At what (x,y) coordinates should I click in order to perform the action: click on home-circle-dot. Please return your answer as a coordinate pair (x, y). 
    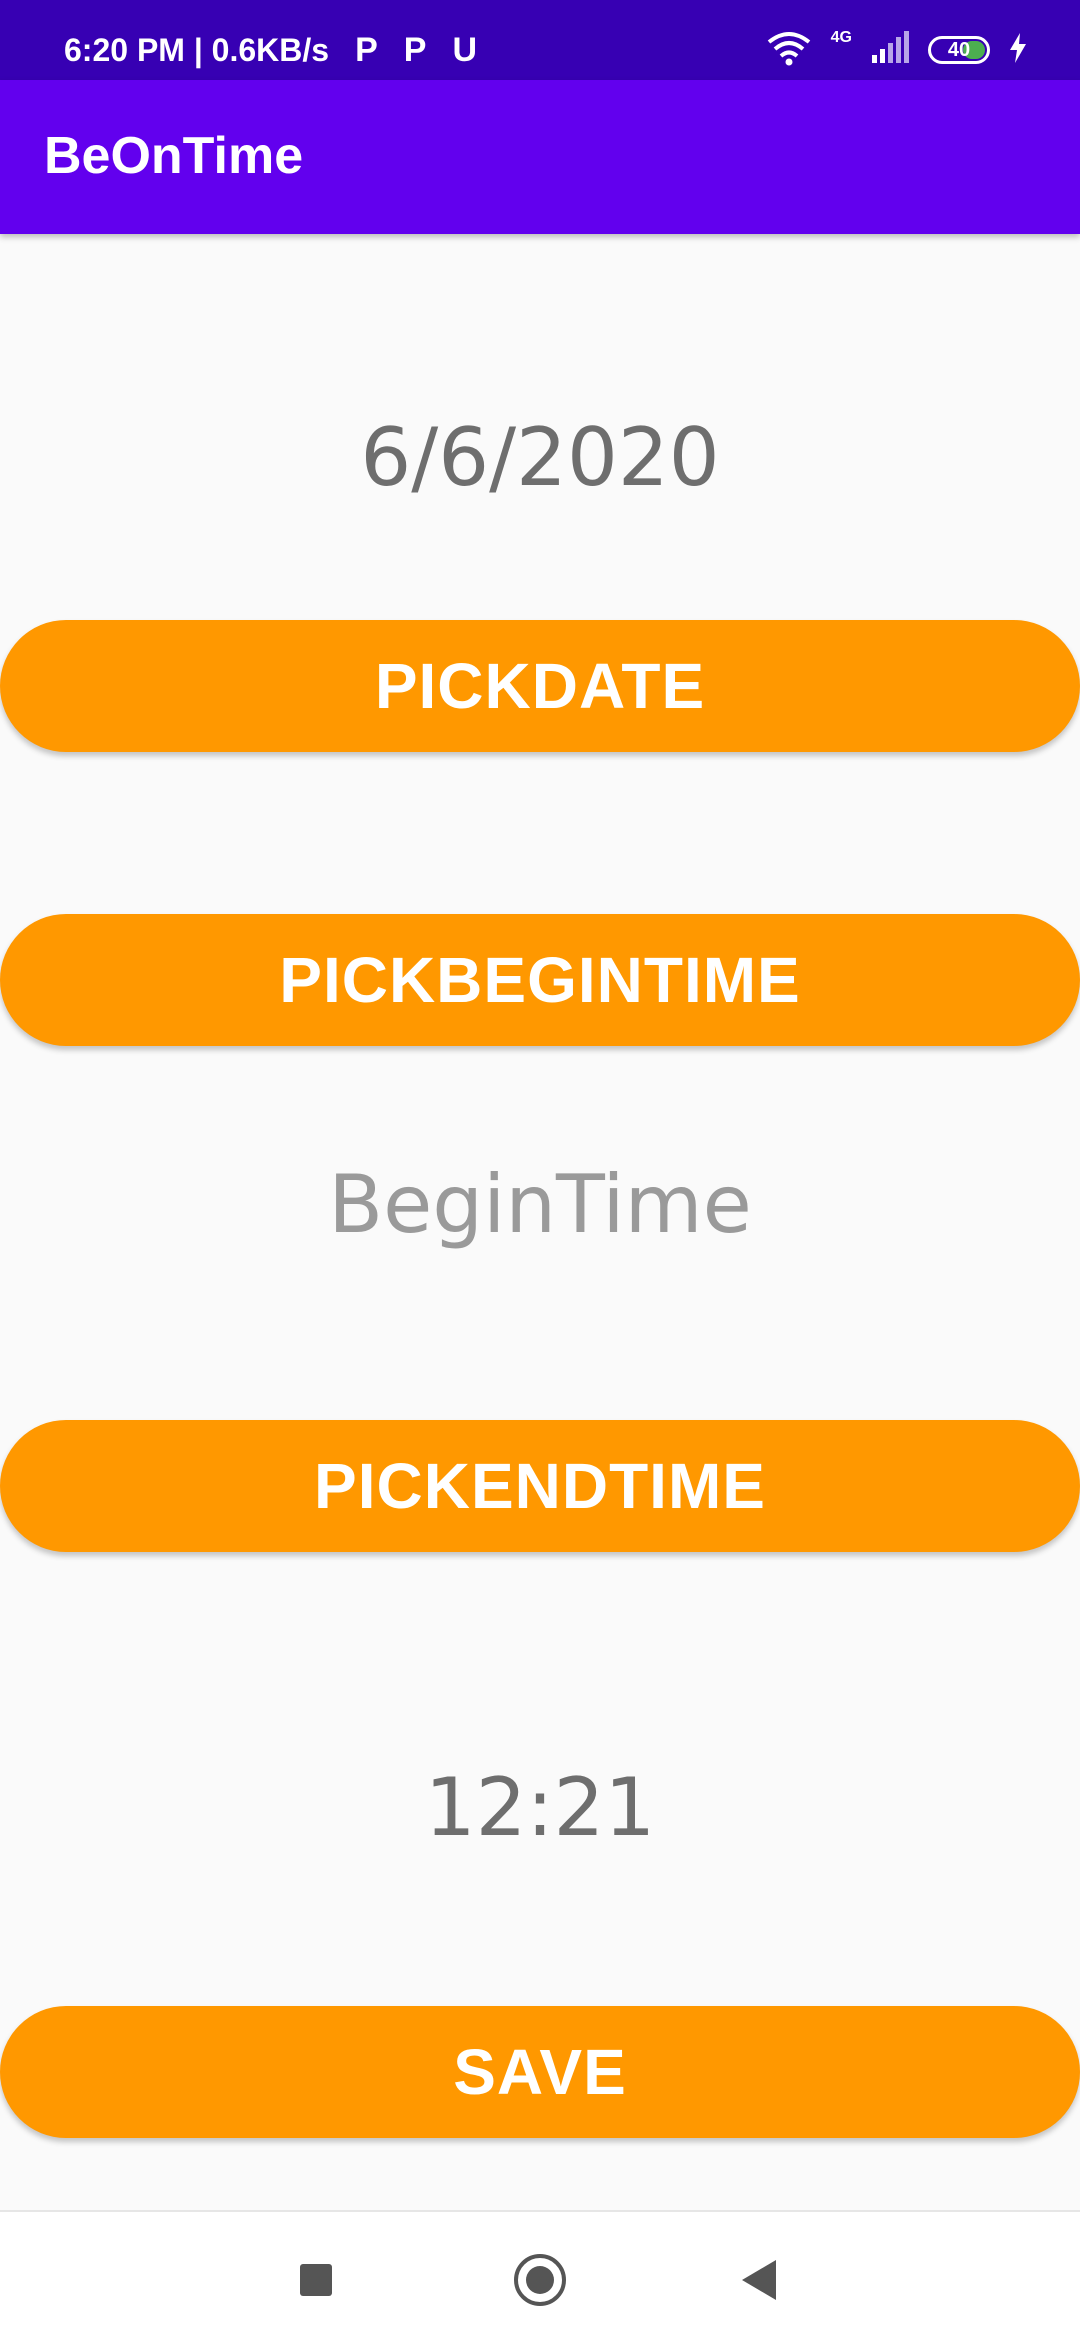
    Looking at the image, I should click on (540, 2280).